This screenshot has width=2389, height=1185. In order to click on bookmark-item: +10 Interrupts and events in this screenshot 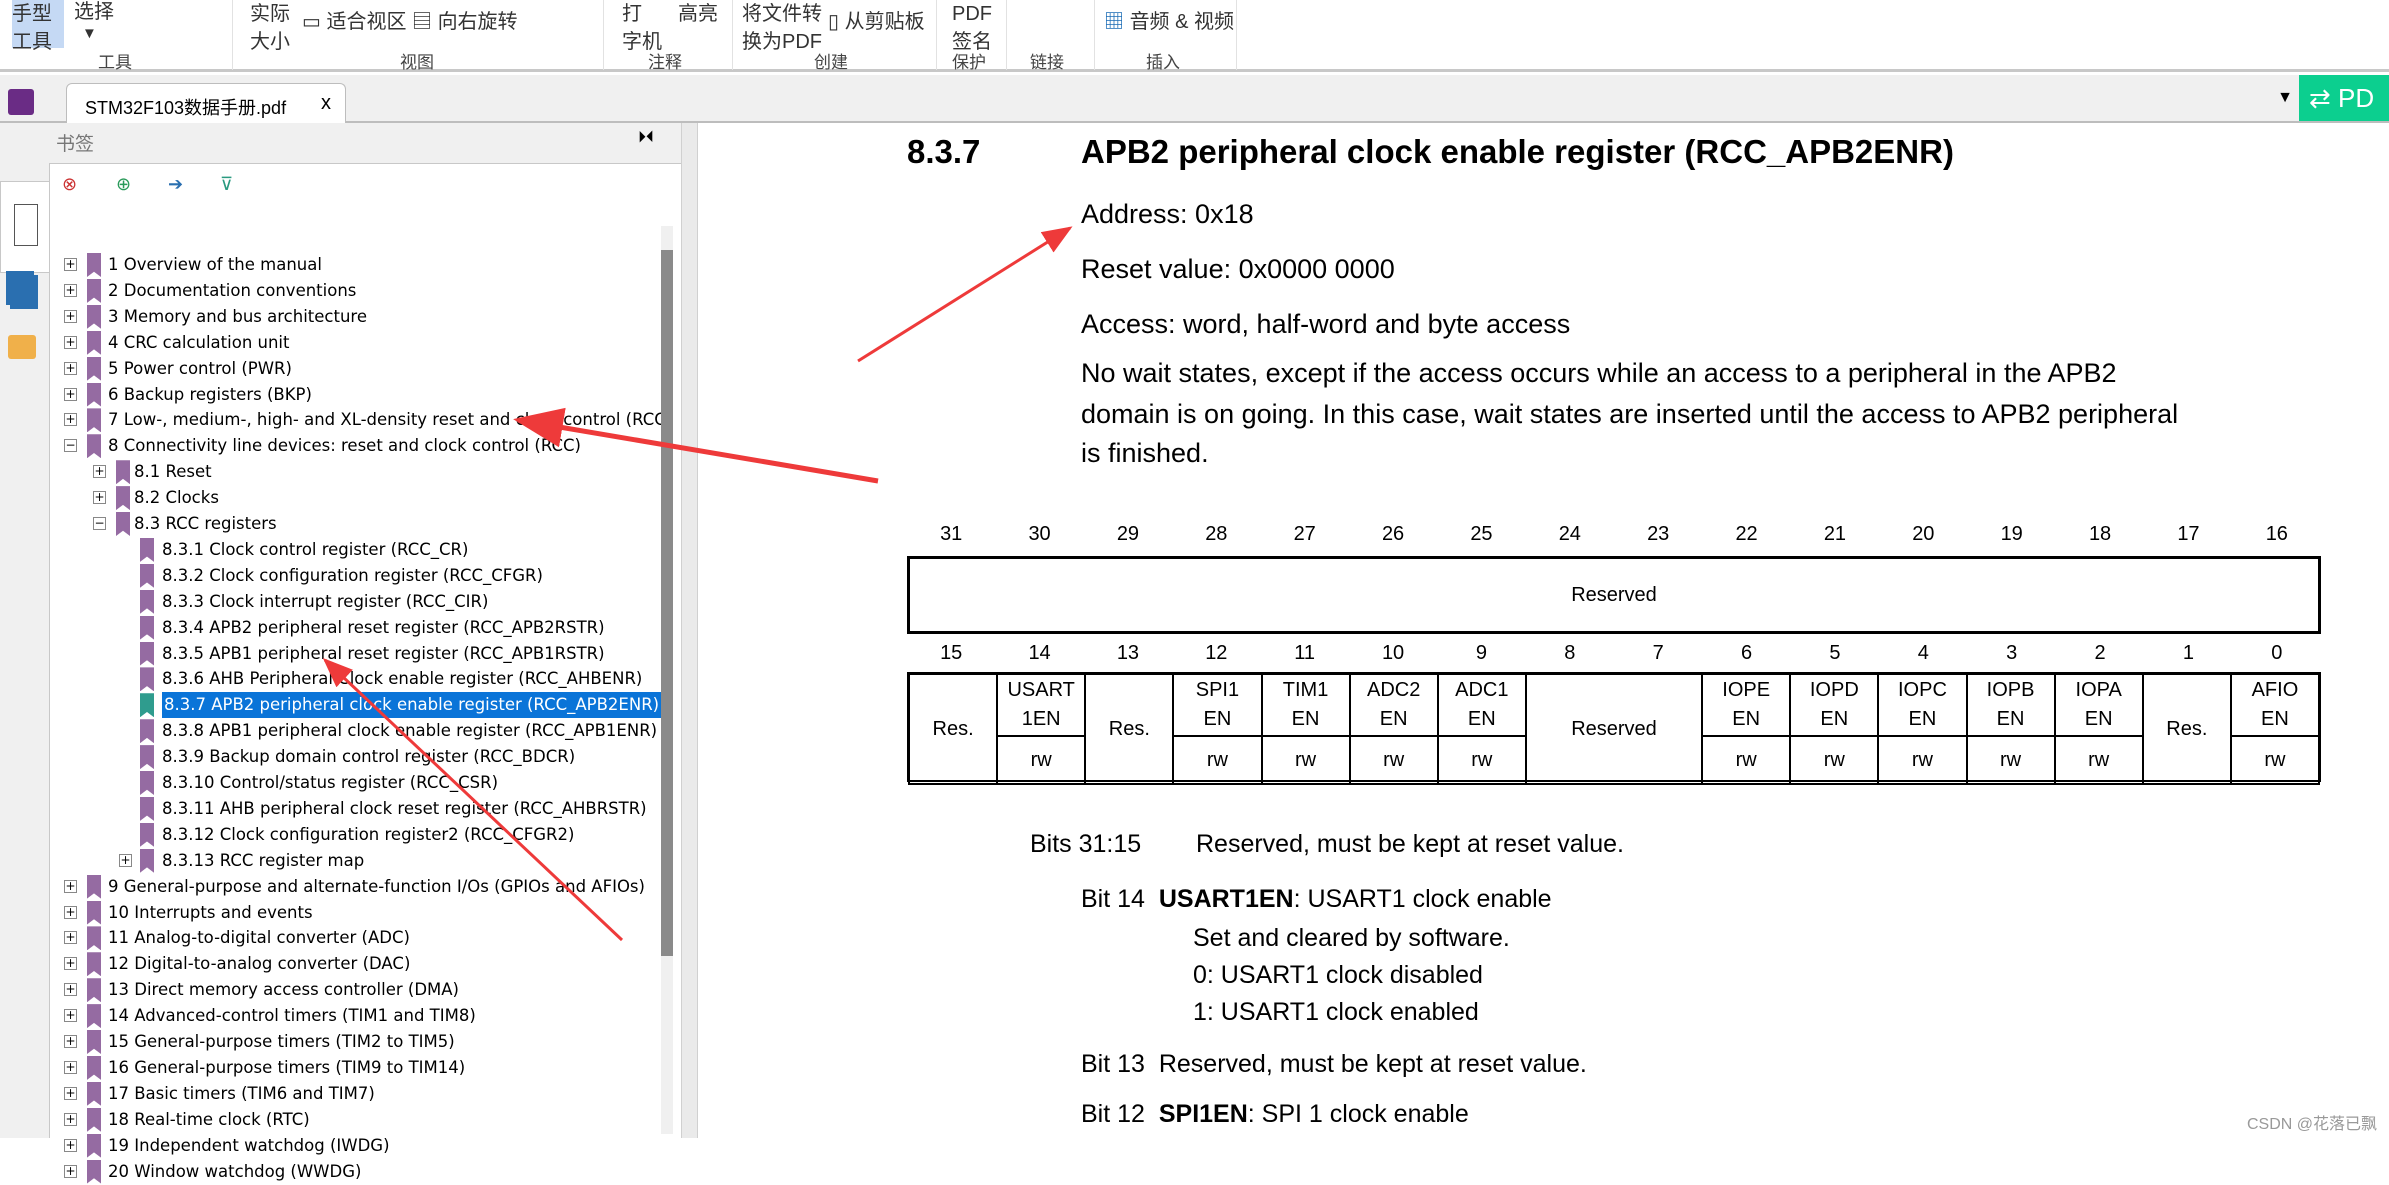, I will do `click(355, 913)`.